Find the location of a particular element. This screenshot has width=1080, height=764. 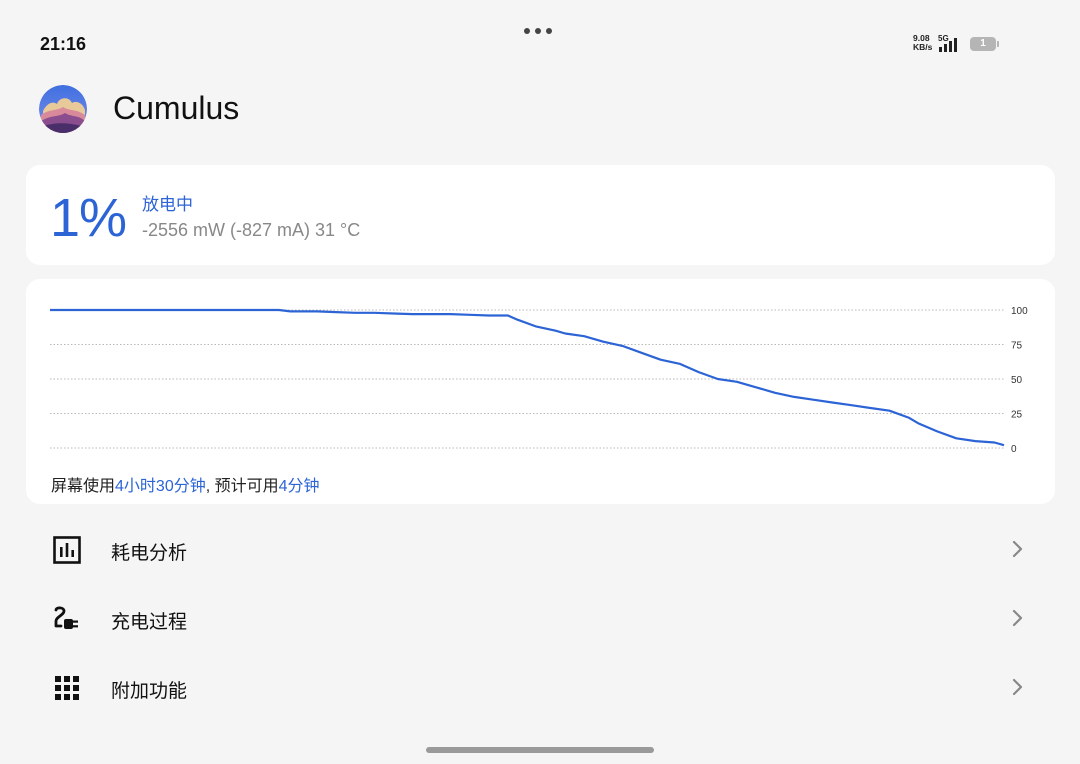

y-tick-label: 50 is located at coordinates (1017, 380).